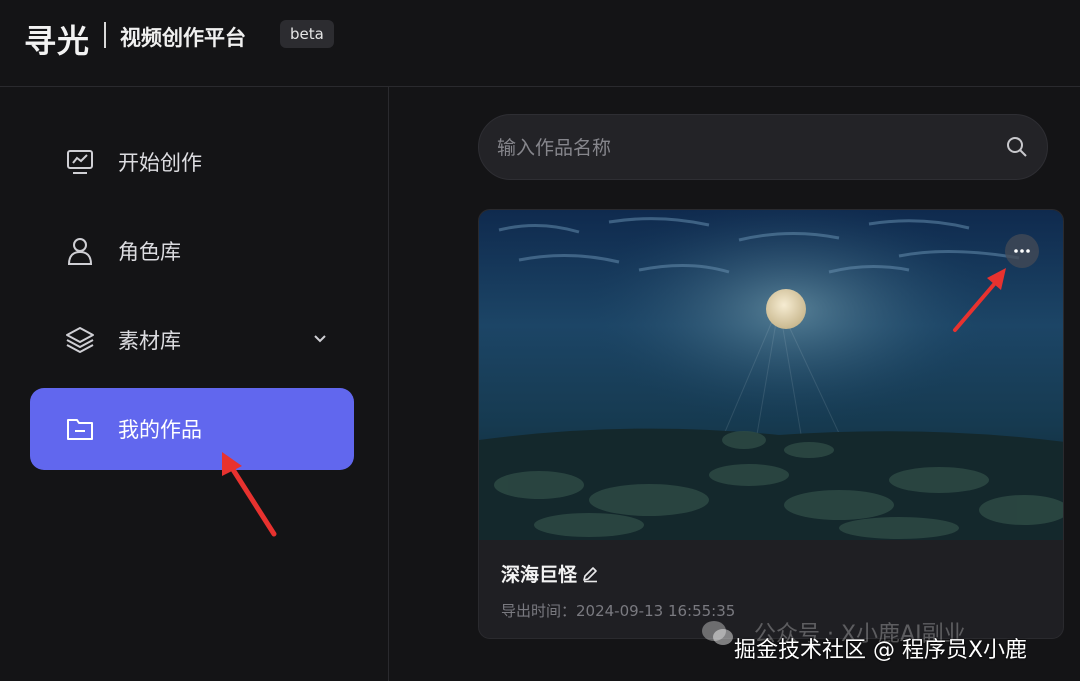  What do you see at coordinates (307, 34) in the screenshot?
I see `beta-badge: beta` at bounding box center [307, 34].